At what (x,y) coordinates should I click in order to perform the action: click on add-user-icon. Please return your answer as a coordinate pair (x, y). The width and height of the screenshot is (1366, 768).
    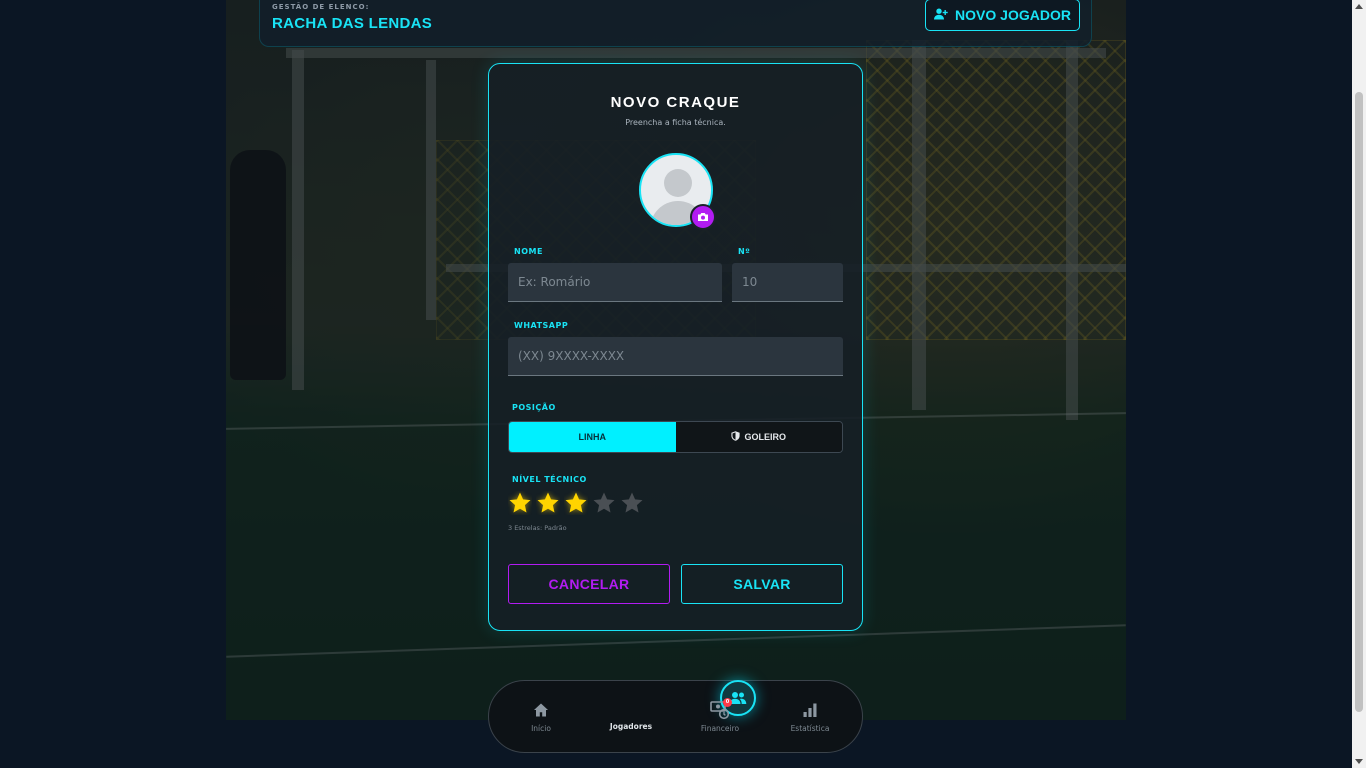
    Looking at the image, I should click on (941, 15).